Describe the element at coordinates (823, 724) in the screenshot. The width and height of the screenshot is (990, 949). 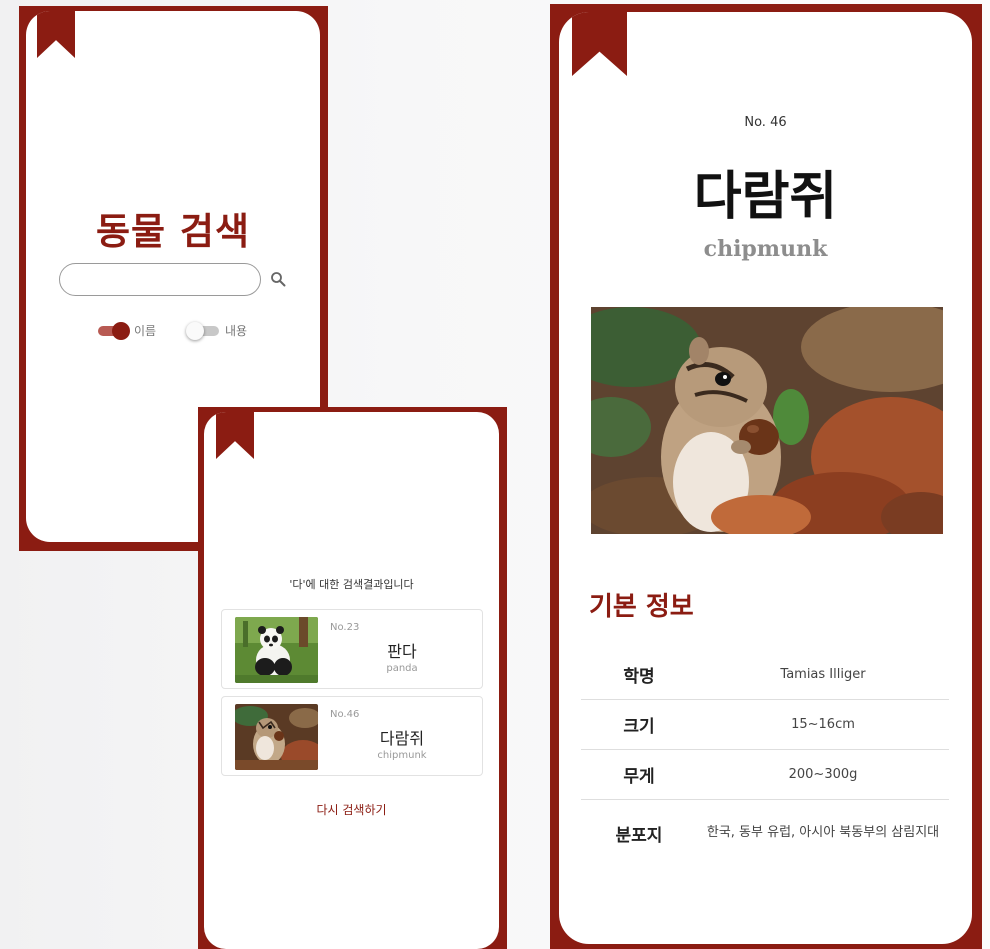
I see `info-value: 15~16cm` at that location.